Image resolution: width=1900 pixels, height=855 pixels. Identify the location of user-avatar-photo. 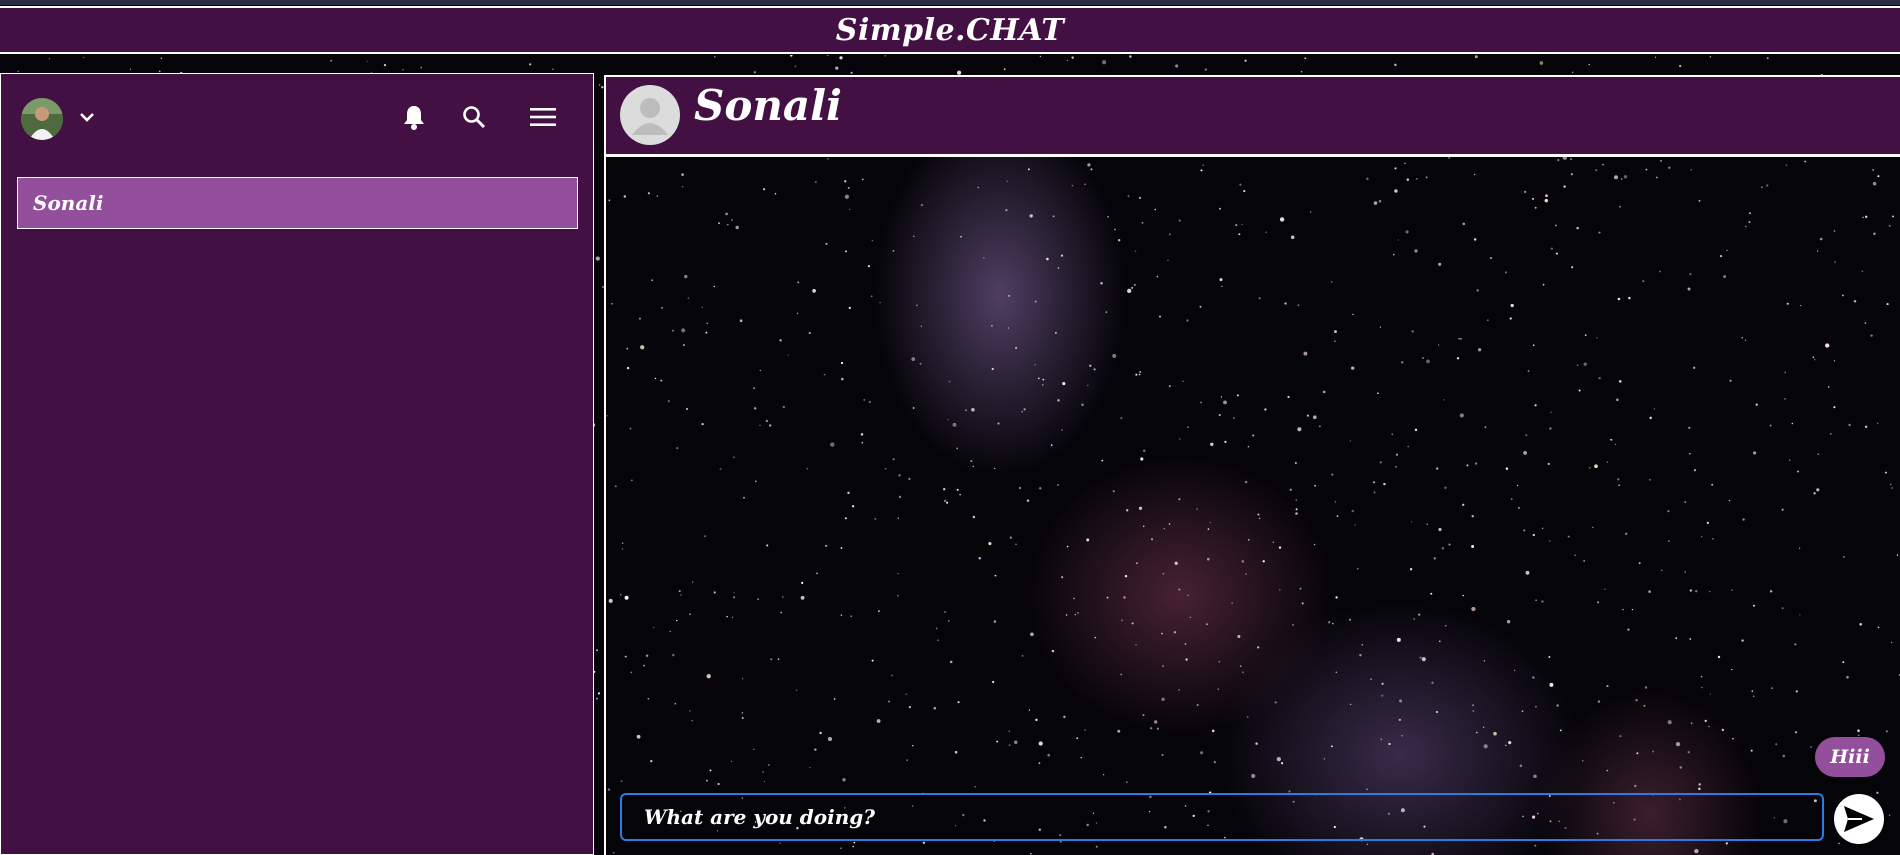
(42, 119).